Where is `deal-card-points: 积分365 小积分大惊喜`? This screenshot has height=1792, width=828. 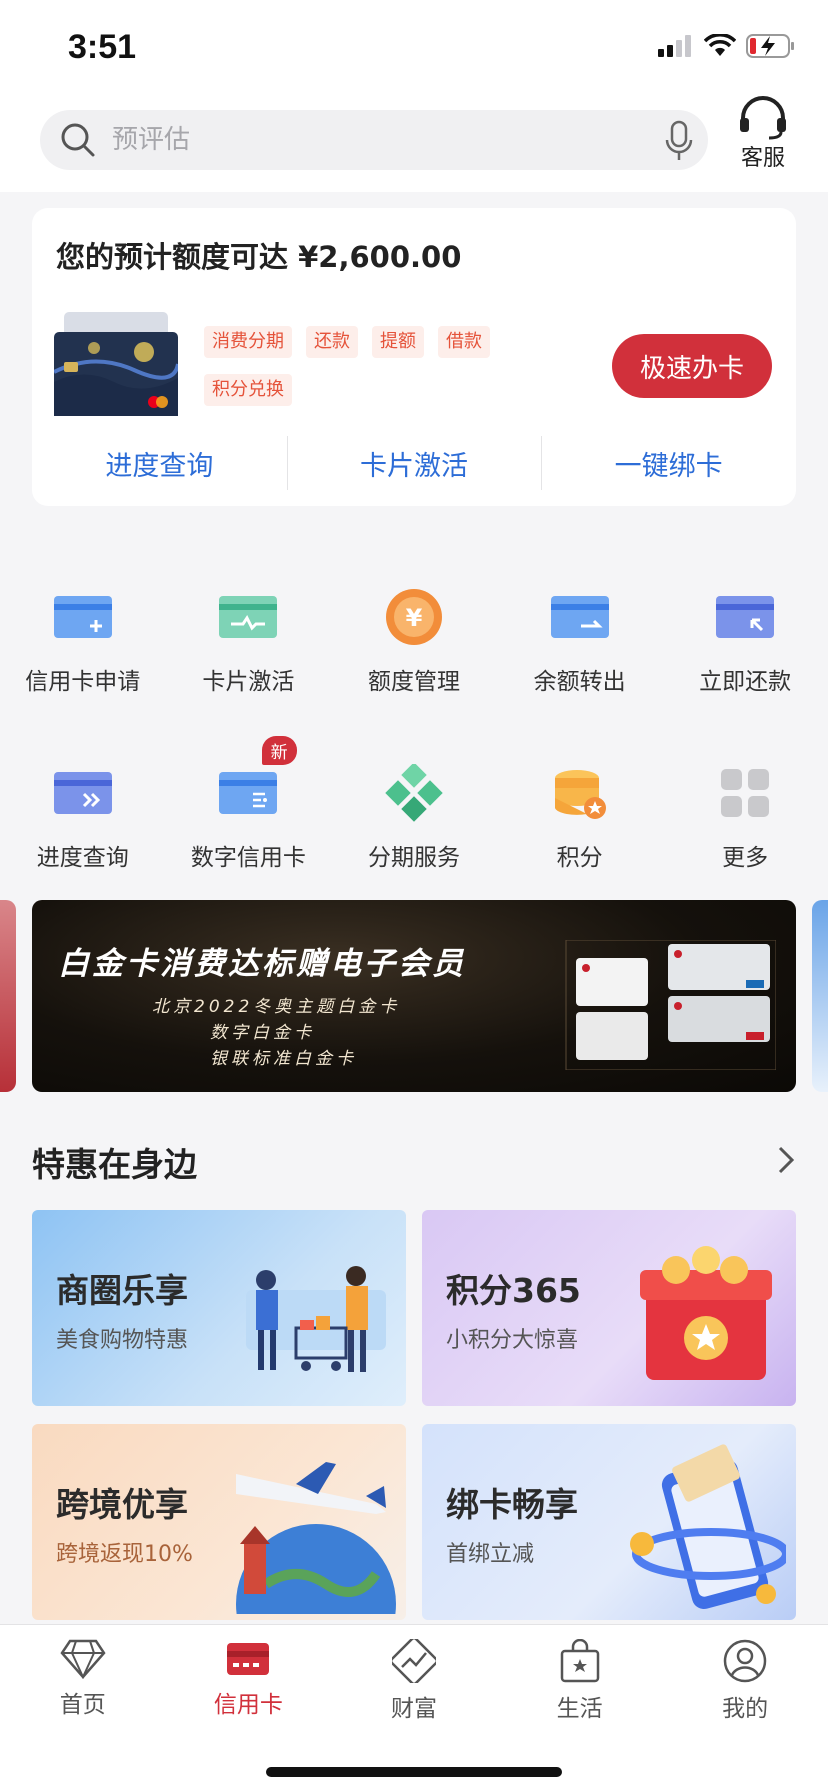
deal-card-points: 积分365 小积分大惊喜 is located at coordinates (609, 1308).